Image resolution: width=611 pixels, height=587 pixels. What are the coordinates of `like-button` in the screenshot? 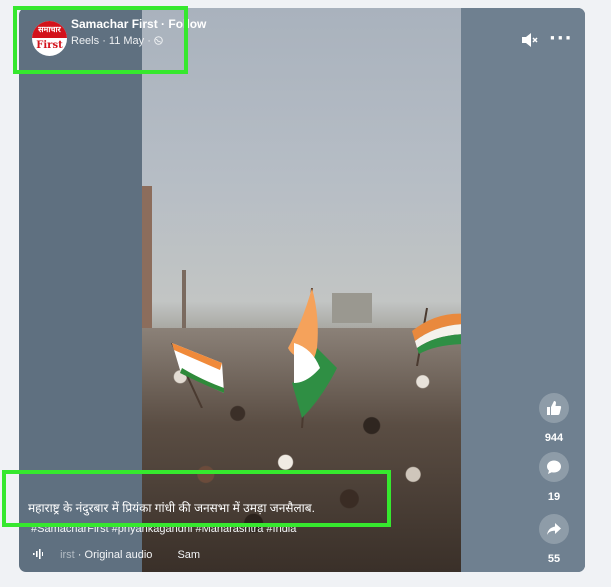 It's located at (554, 408).